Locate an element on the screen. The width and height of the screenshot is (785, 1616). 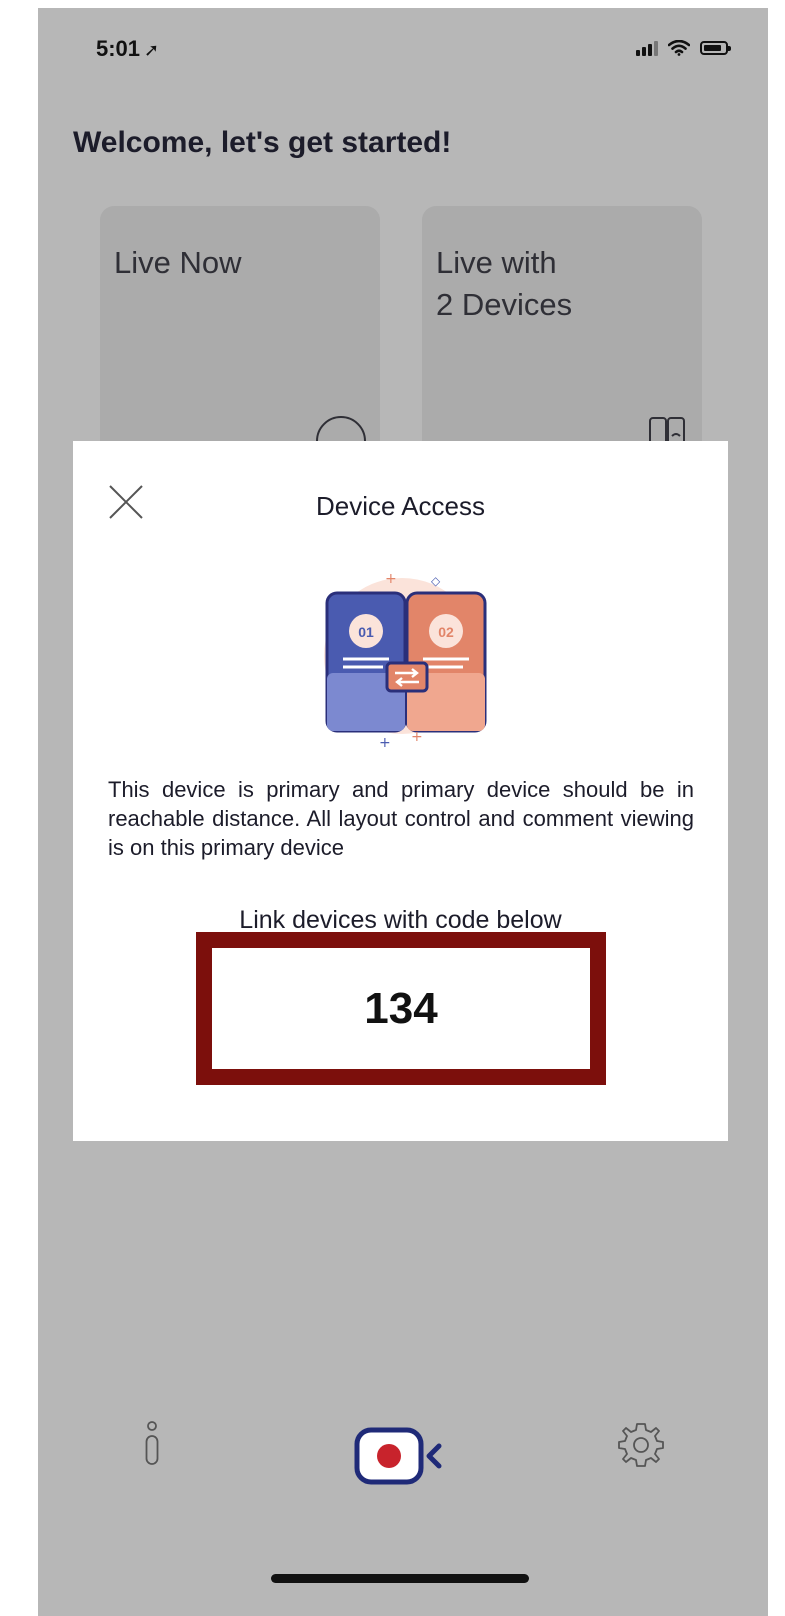
card-label: Live Now is located at coordinates (178, 262).